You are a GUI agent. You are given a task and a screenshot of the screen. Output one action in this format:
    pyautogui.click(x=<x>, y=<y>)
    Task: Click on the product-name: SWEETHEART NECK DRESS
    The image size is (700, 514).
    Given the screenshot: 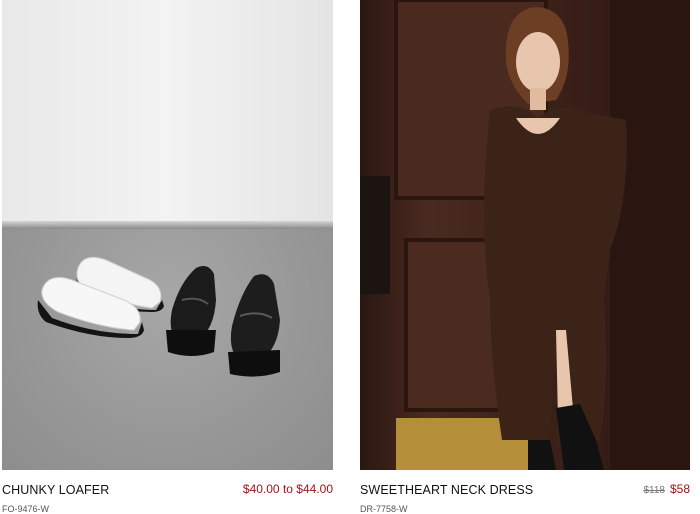 What is the action you would take?
    pyautogui.click(x=446, y=490)
    